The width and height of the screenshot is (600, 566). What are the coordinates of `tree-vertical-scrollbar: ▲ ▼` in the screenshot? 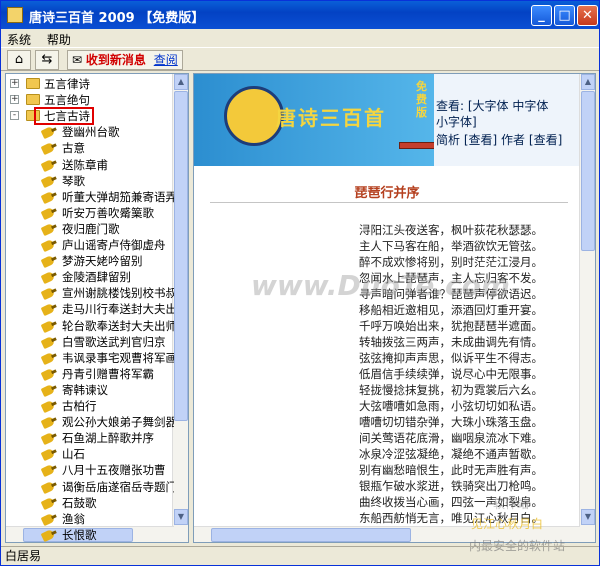 It's located at (180, 308).